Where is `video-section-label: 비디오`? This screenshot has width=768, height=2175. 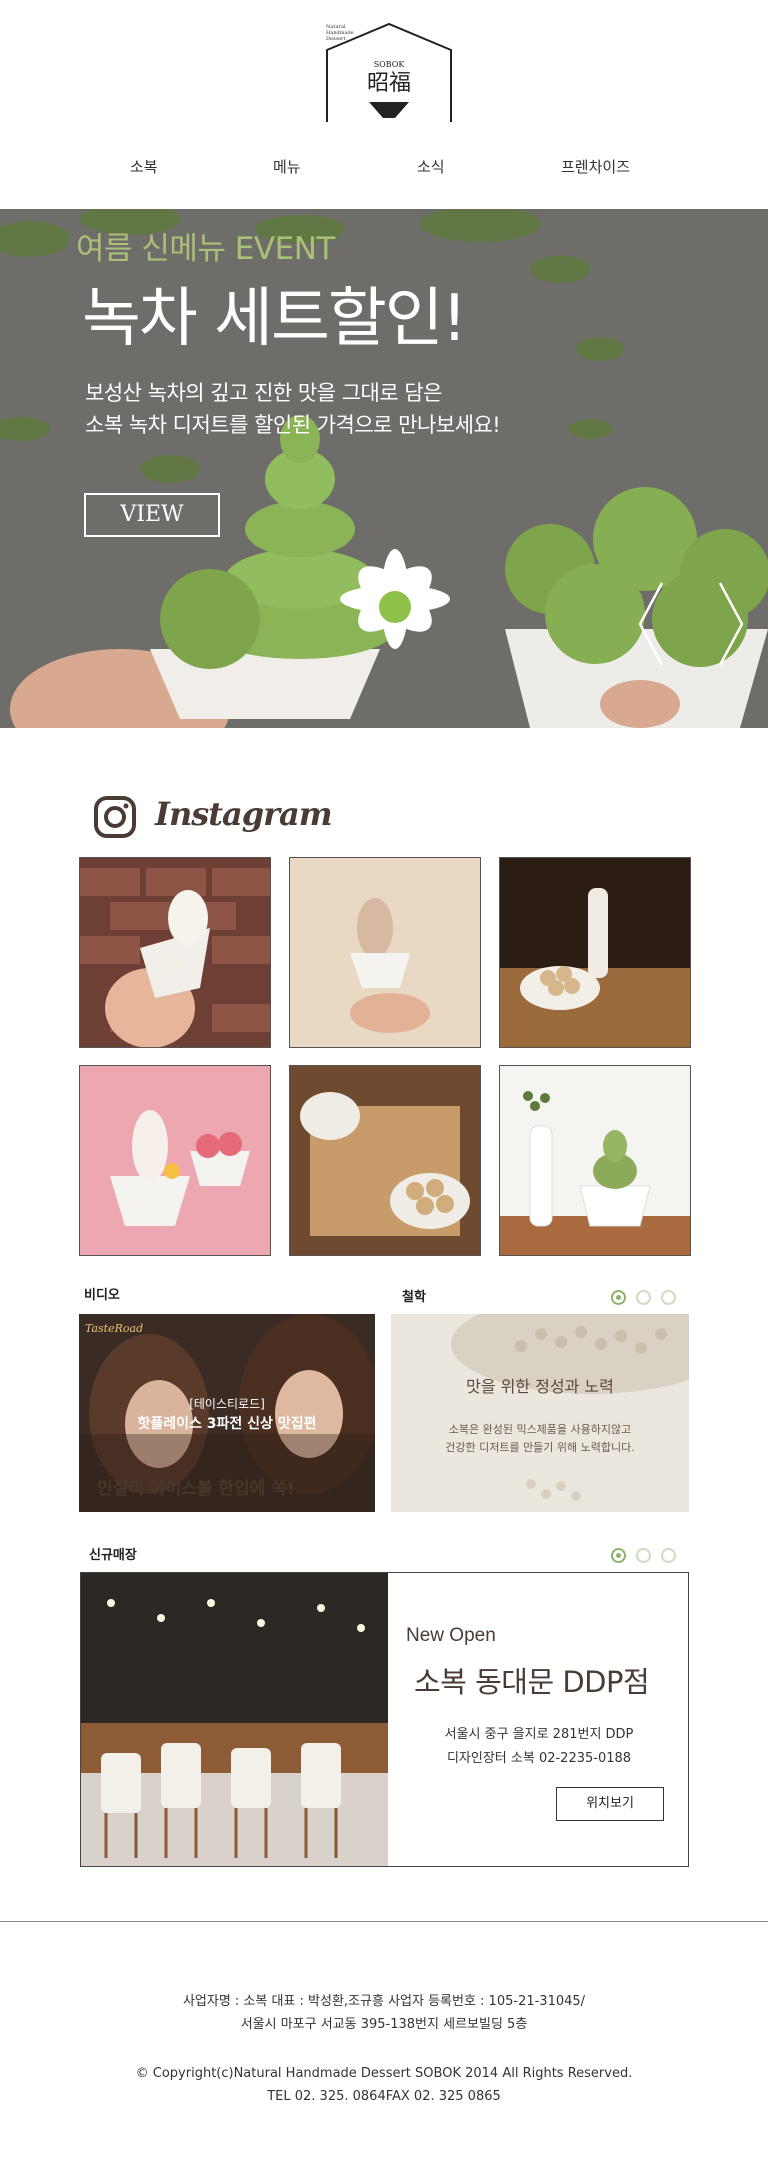
video-section-label: 비디오 is located at coordinates (102, 1295).